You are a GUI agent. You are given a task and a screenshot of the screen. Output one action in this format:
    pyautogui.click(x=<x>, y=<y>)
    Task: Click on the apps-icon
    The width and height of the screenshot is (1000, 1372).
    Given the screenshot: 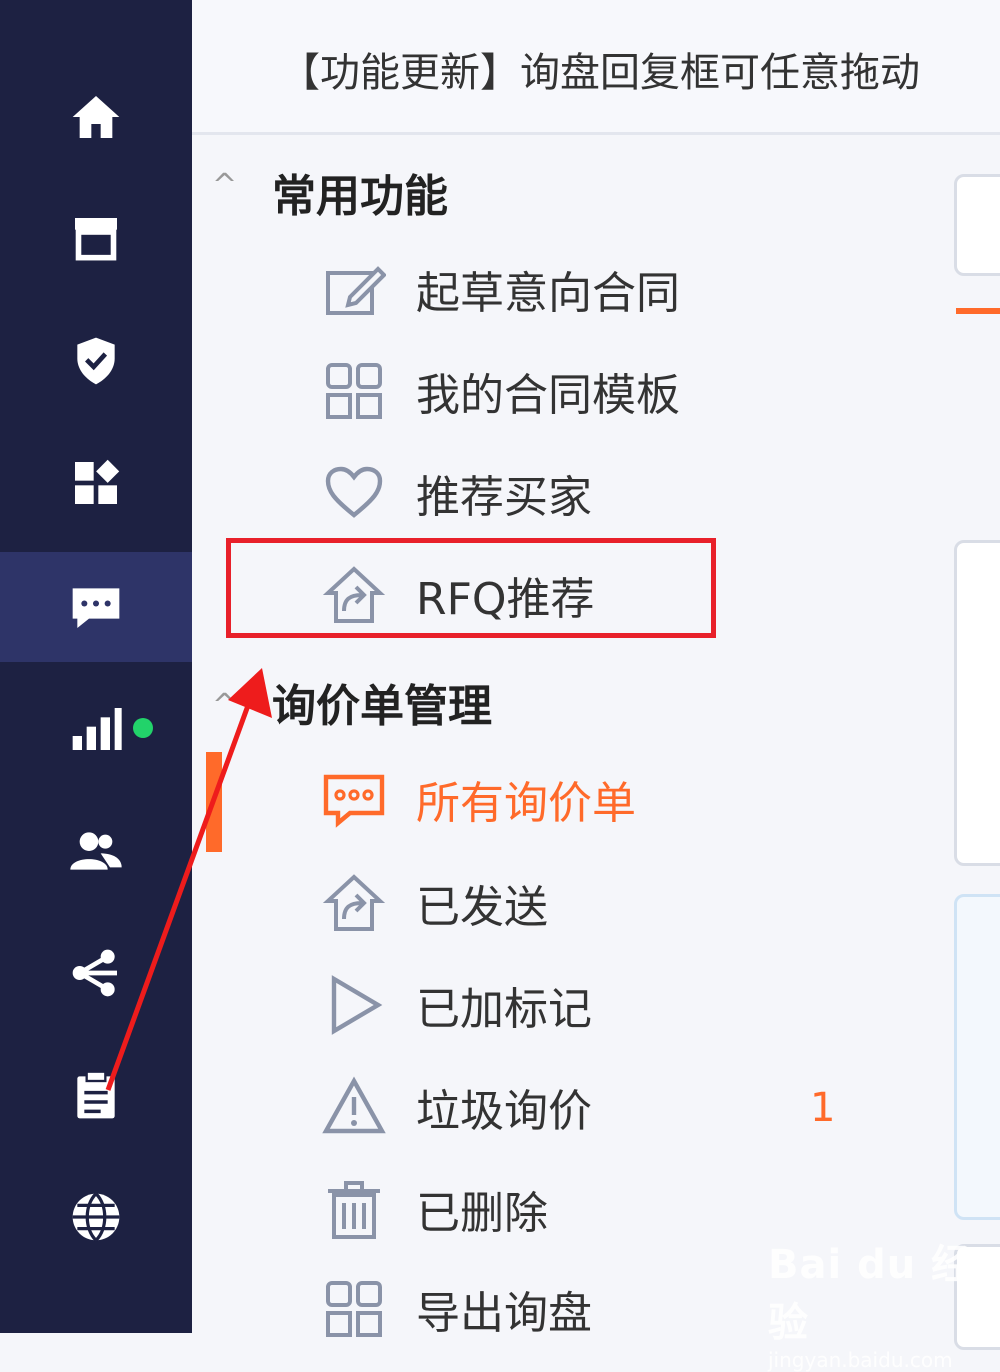 What is the action you would take?
    pyautogui.click(x=97, y=481)
    